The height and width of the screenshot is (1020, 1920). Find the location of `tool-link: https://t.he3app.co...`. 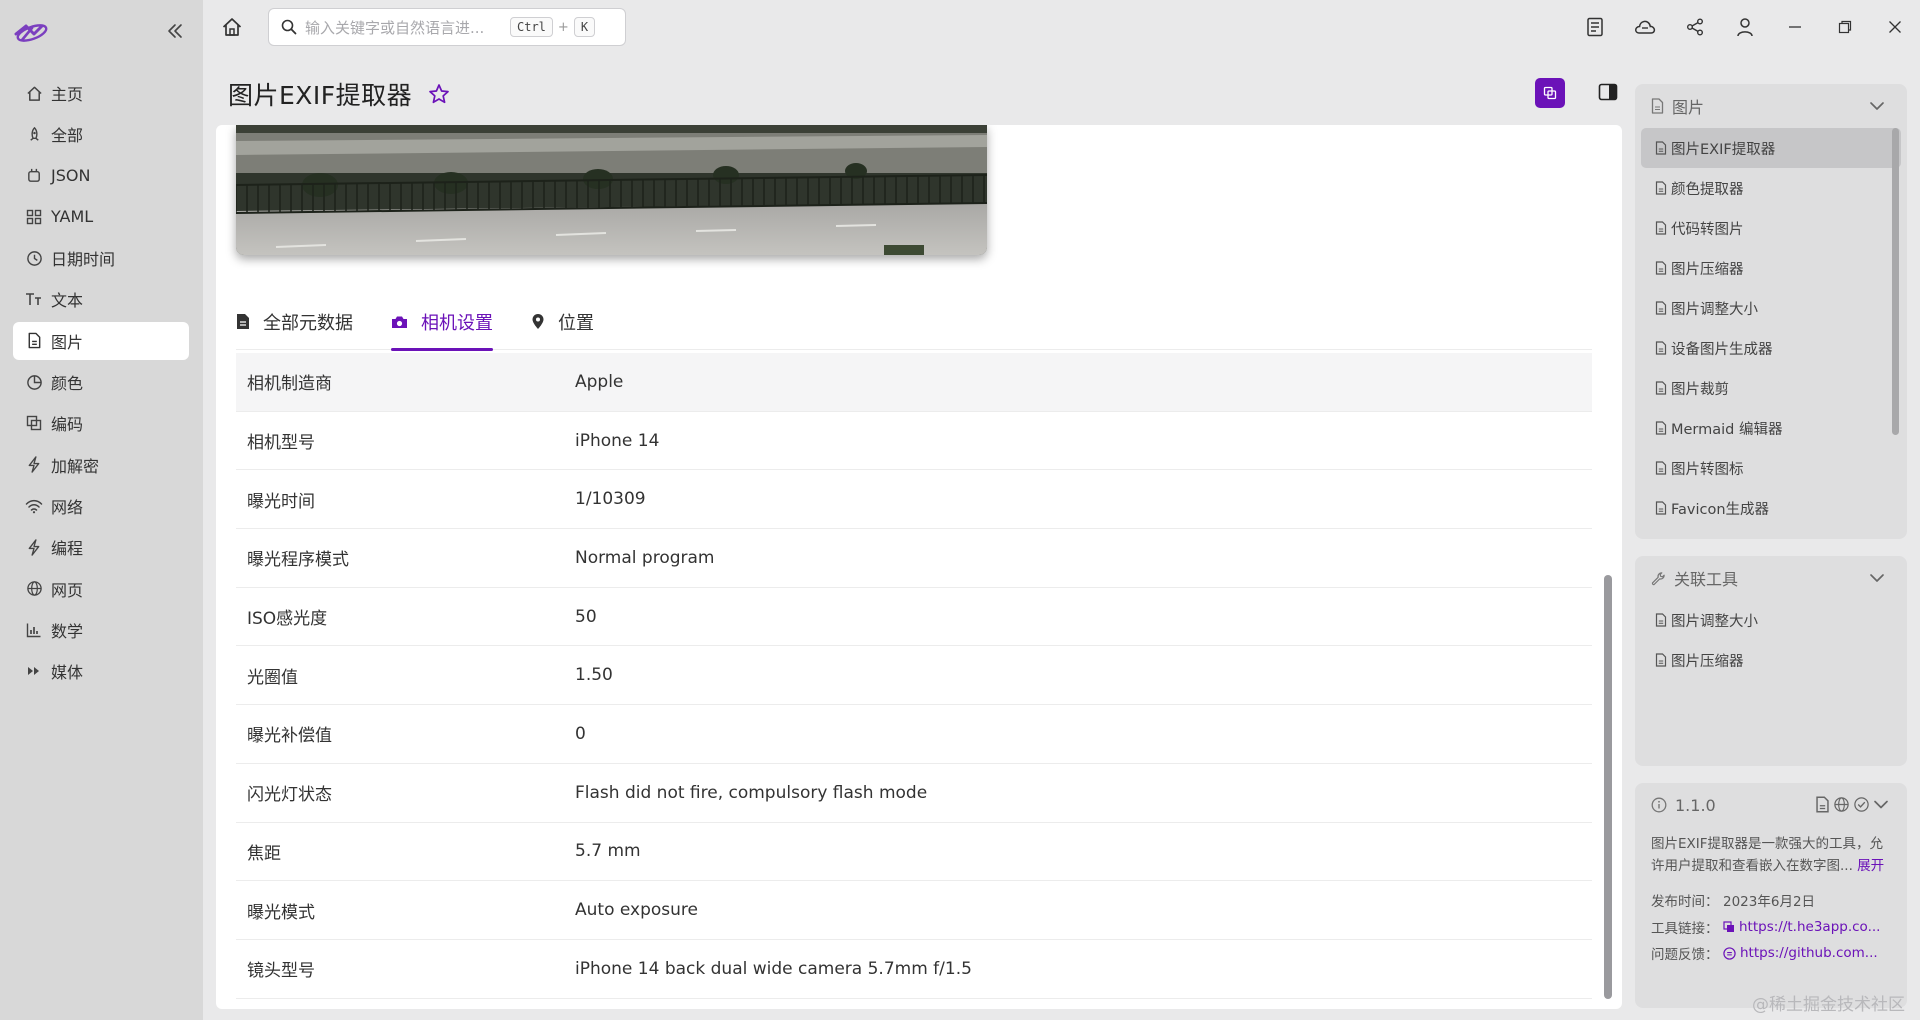

tool-link: https://t.he3app.co... is located at coordinates (1801, 927).